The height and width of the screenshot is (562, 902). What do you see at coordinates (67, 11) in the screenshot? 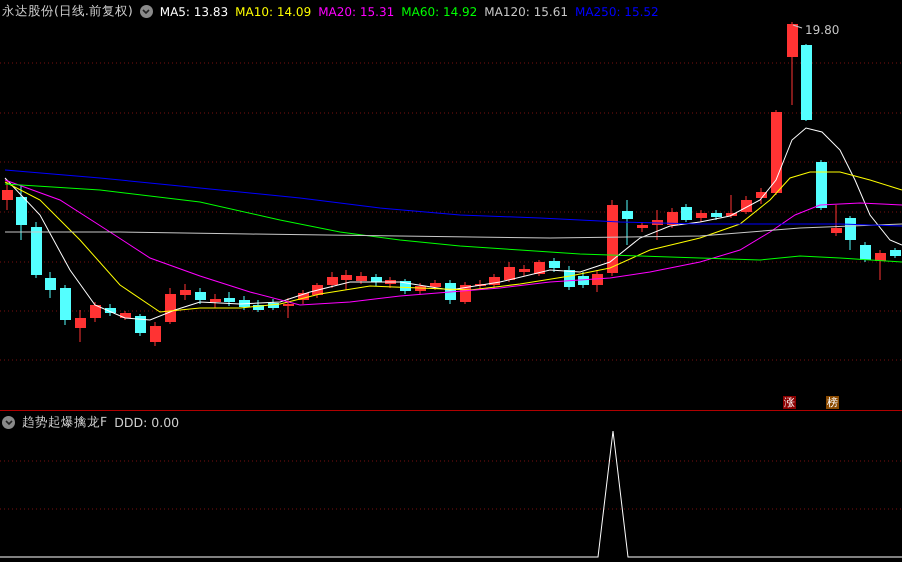
I see `chart-title: 永达股份(日线.前复权)` at bounding box center [67, 11].